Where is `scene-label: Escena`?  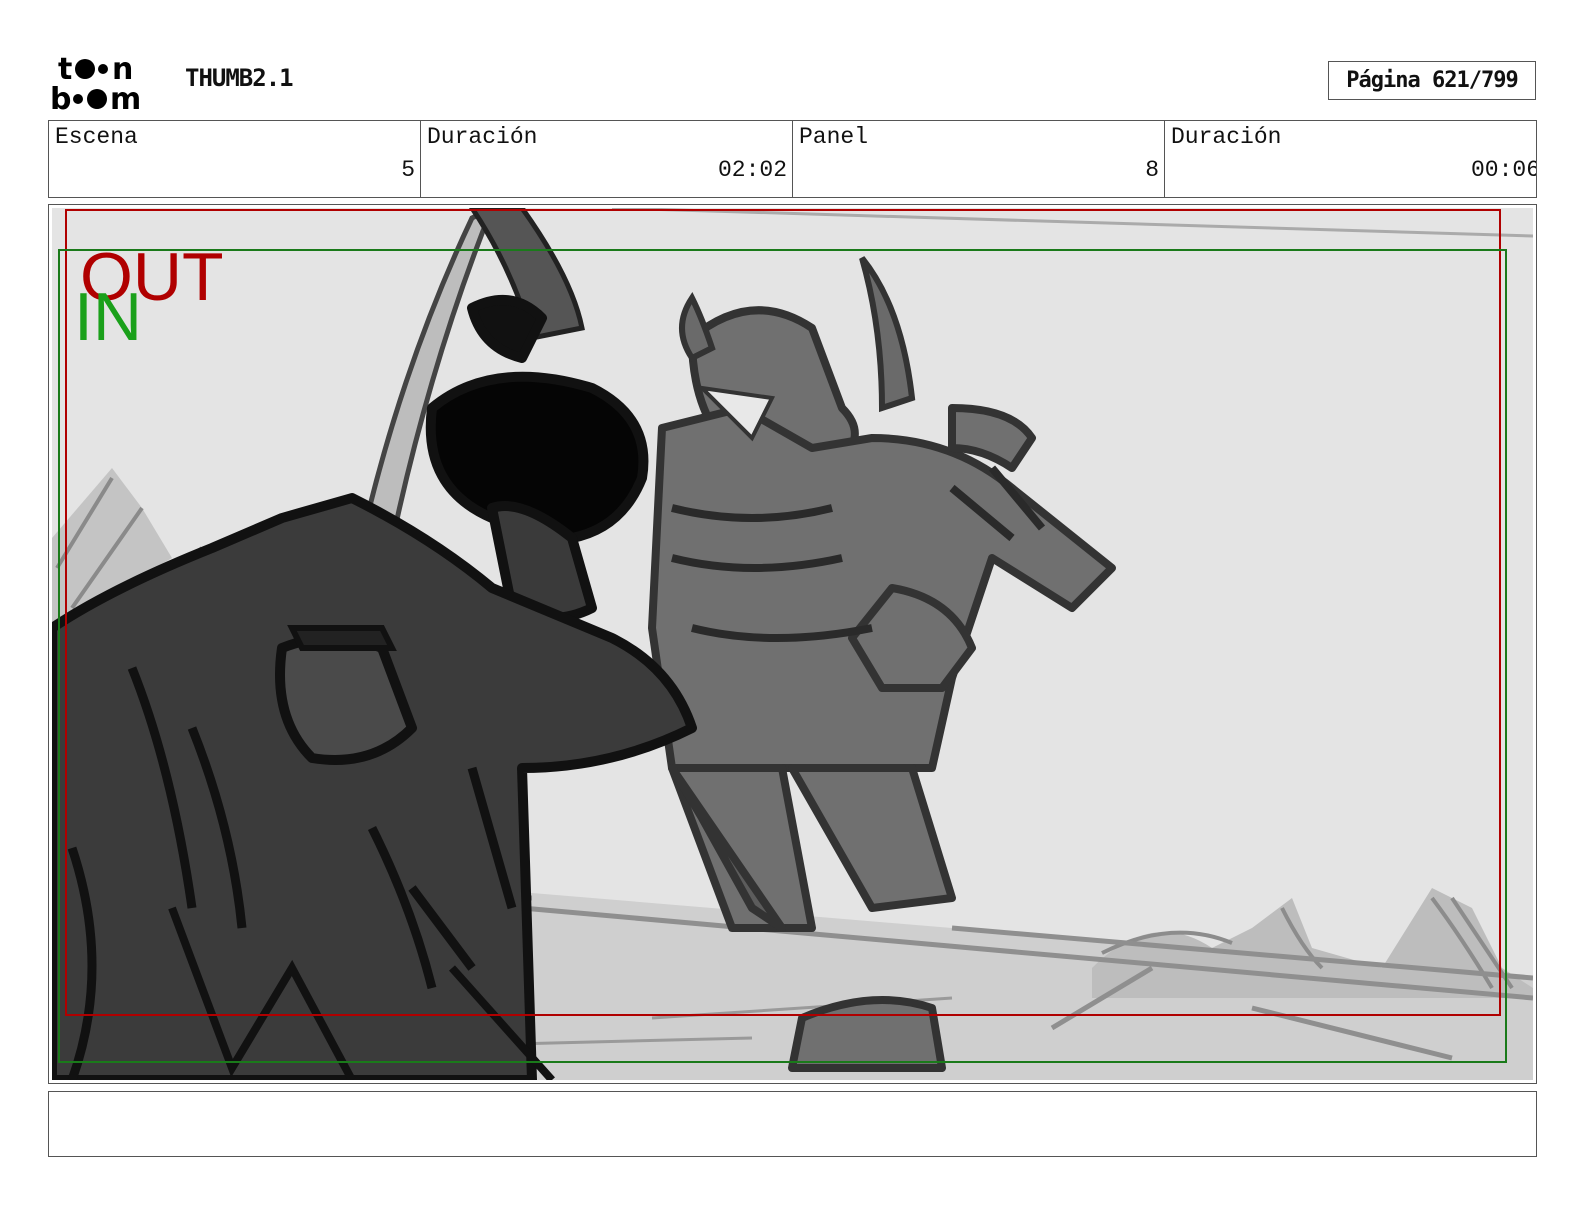 scene-label: Escena is located at coordinates (96, 137).